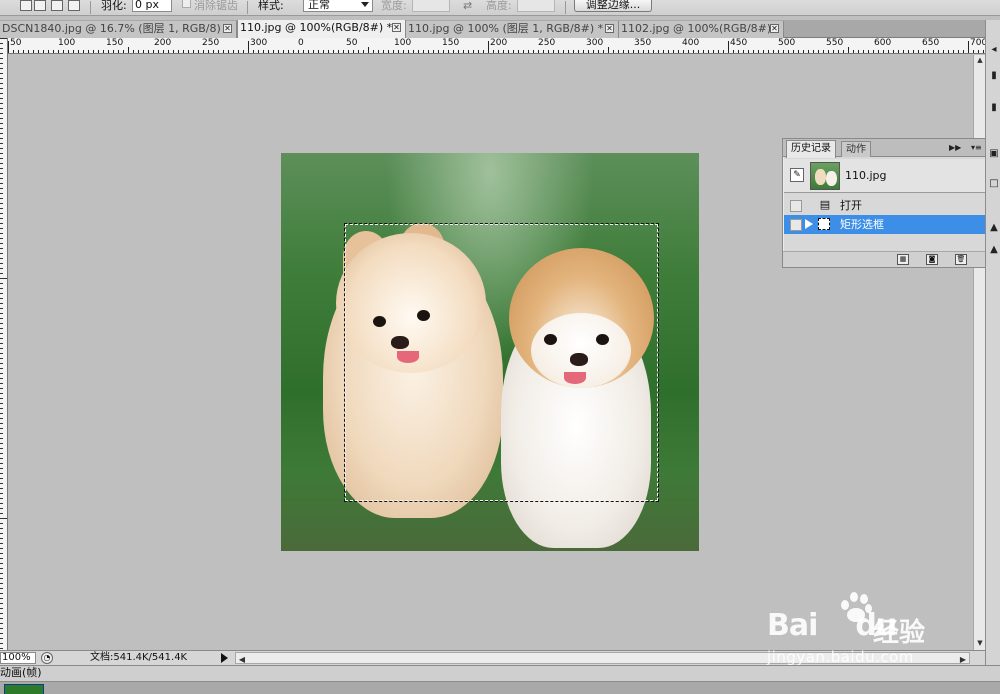 The height and width of the screenshot is (694, 1000). Describe the element at coordinates (26, 5) in the screenshot. I see `new-selection-icon` at that location.